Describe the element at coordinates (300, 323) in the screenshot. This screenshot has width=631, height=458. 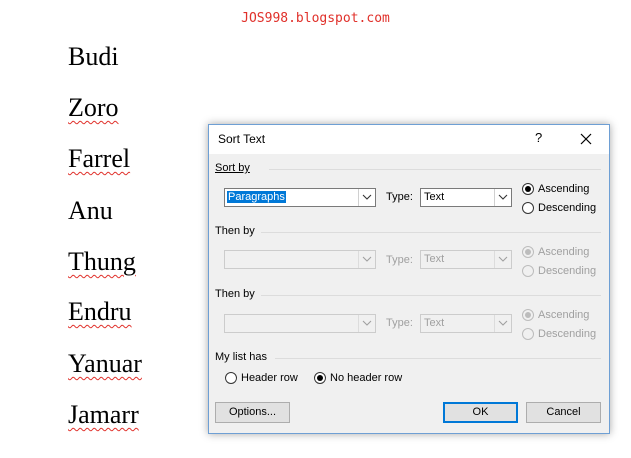
I see `then-by-2-field-select` at that location.